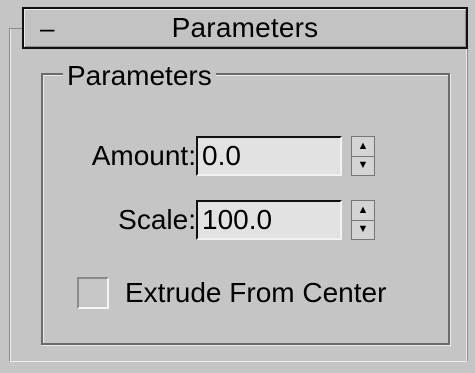  I want to click on scale-row: Scale: ▲ ▼, so click(228, 220).